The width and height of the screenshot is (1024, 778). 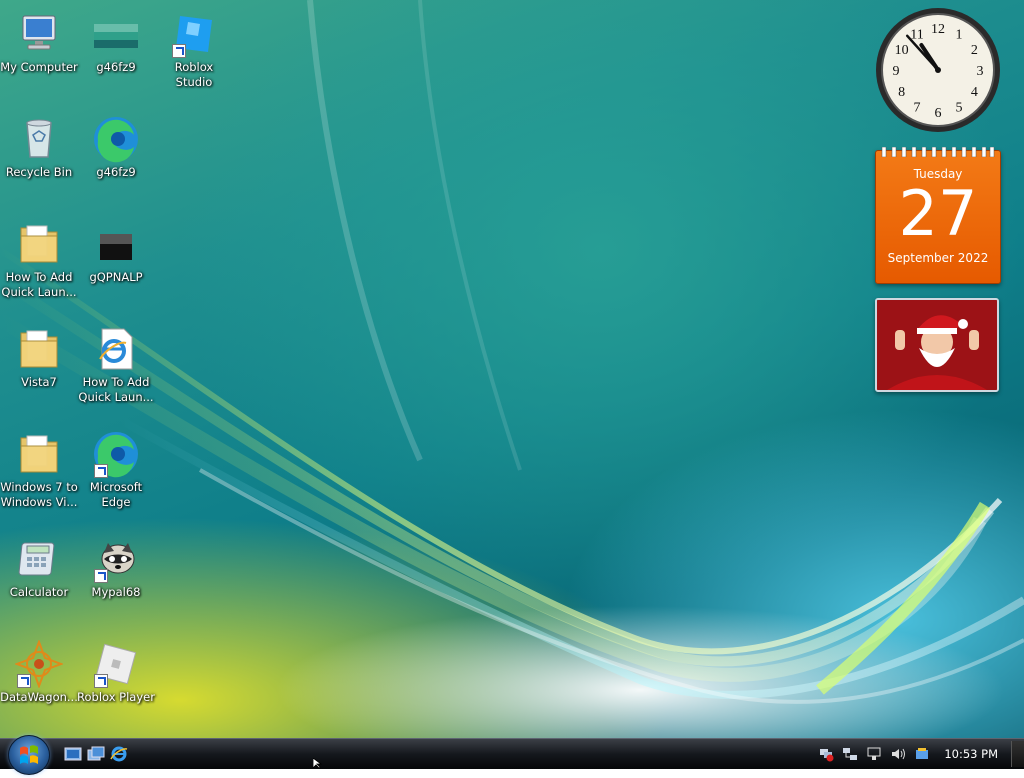 I want to click on clock-numeral: 9, so click(x=896, y=71).